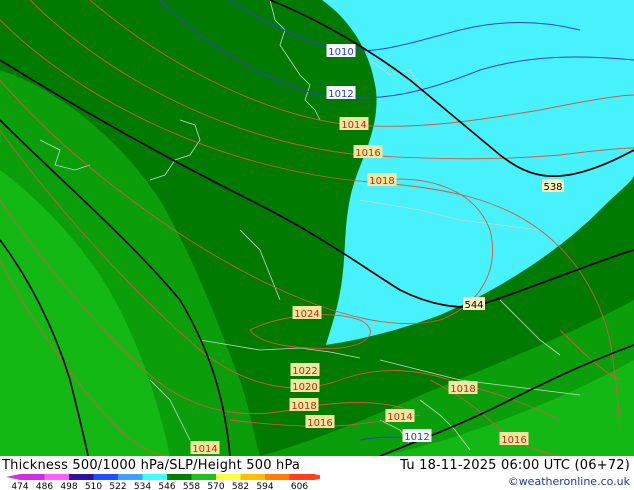 Image resolution: width=634 pixels, height=490 pixels. I want to click on scale-tick-label: 510, so click(93, 486).